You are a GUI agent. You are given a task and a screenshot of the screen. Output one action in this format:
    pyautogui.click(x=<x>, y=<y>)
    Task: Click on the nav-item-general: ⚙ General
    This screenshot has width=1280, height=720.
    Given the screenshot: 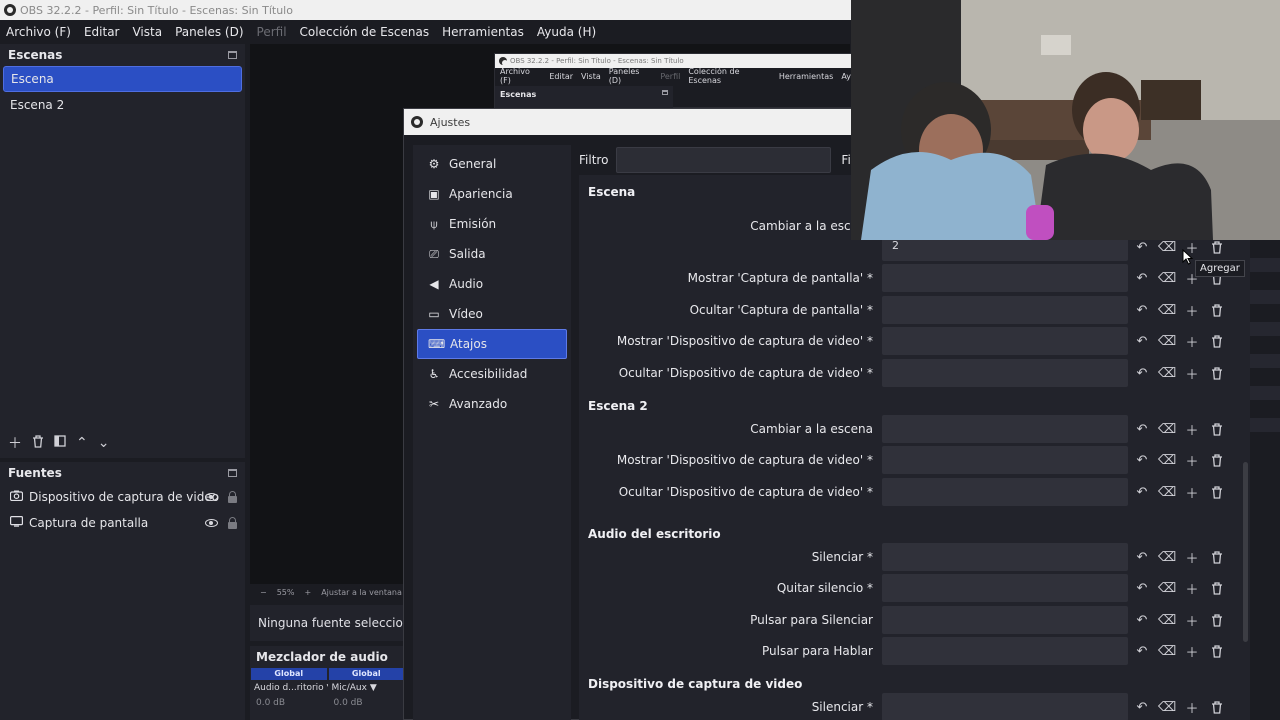 What is the action you would take?
    pyautogui.click(x=492, y=164)
    